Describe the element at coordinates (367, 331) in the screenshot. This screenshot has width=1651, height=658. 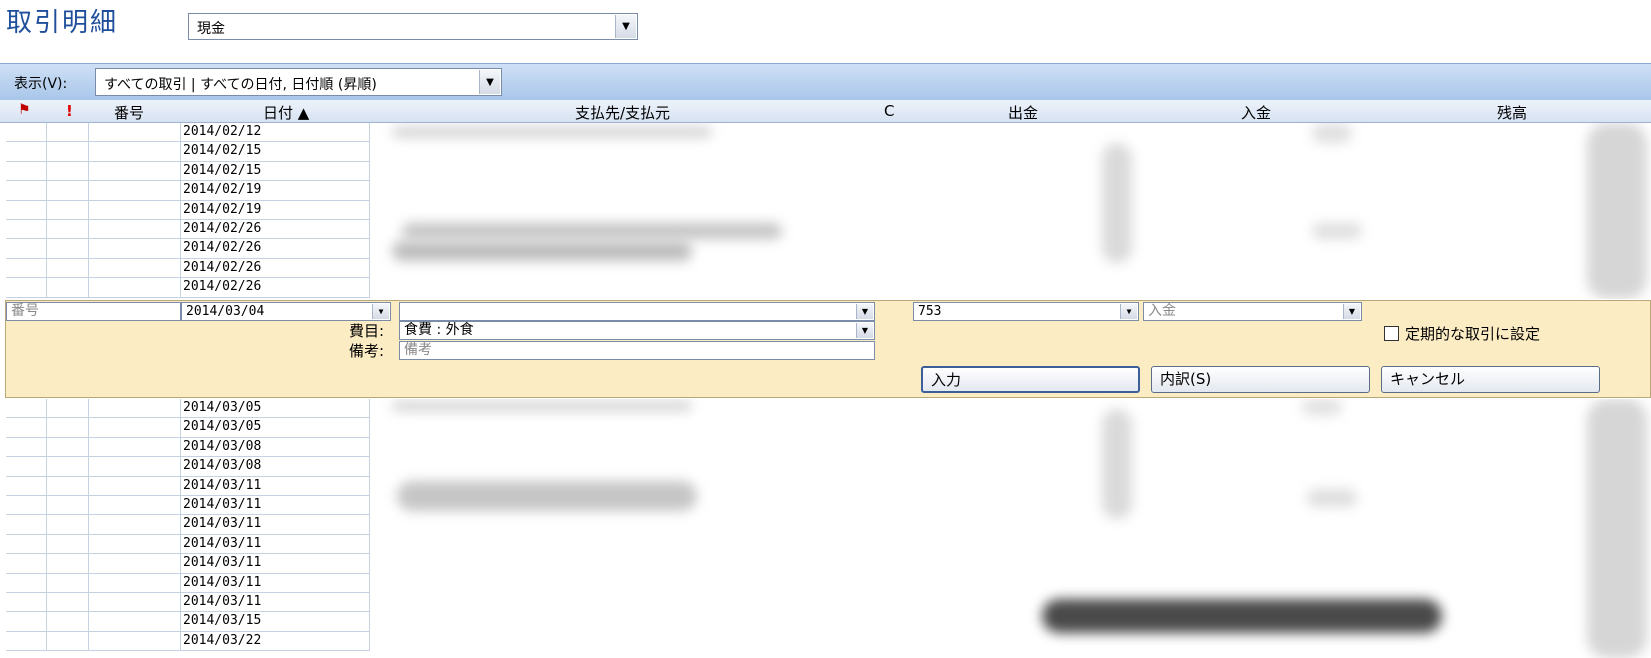
I see `category-label: 費目:` at that location.